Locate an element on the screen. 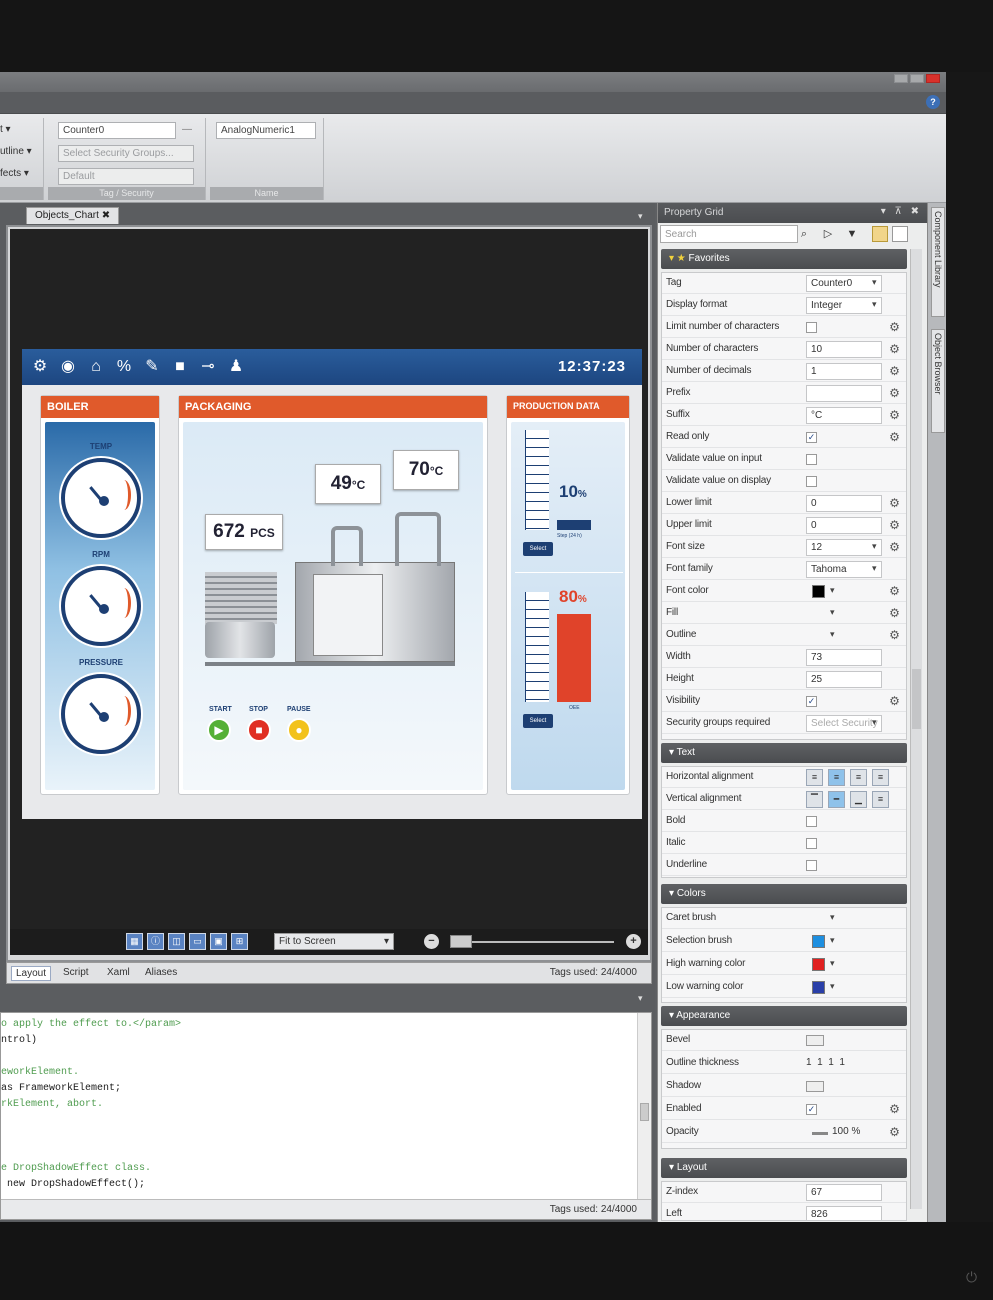 This screenshot has height=1300, width=993. code-scrollbar is located at coordinates (644, 1107).